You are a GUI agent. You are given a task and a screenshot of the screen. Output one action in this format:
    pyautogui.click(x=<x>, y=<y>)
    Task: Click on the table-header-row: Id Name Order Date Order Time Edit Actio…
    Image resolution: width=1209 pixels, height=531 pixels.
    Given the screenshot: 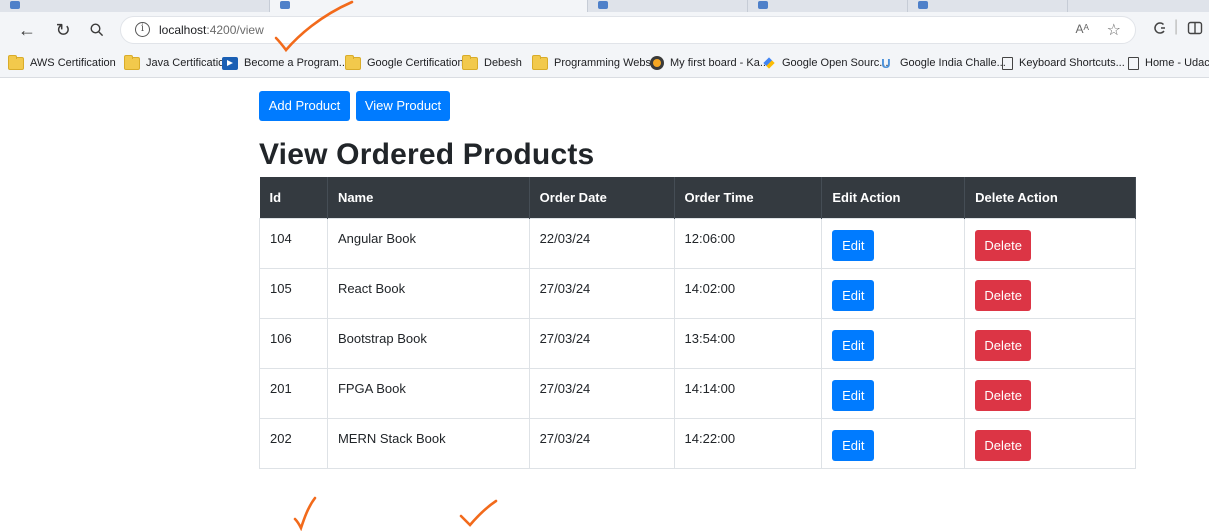 What is the action you would take?
    pyautogui.click(x=697, y=197)
    